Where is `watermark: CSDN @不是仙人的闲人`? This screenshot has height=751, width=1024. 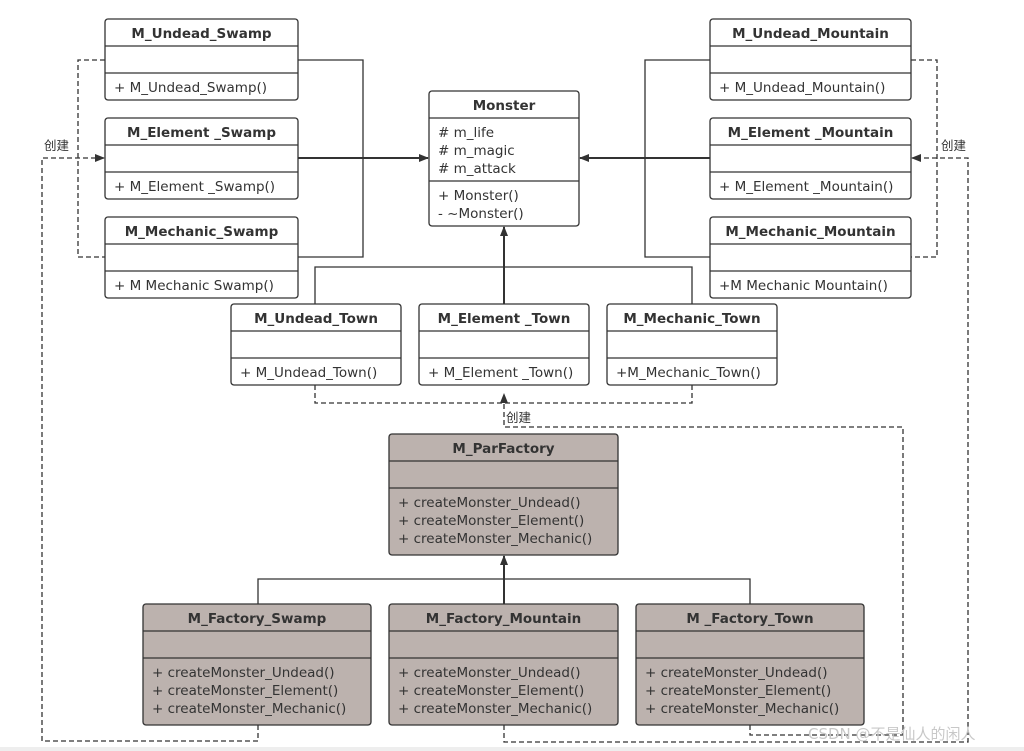
watermark: CSDN @不是仙人的闲人 is located at coordinates (892, 734).